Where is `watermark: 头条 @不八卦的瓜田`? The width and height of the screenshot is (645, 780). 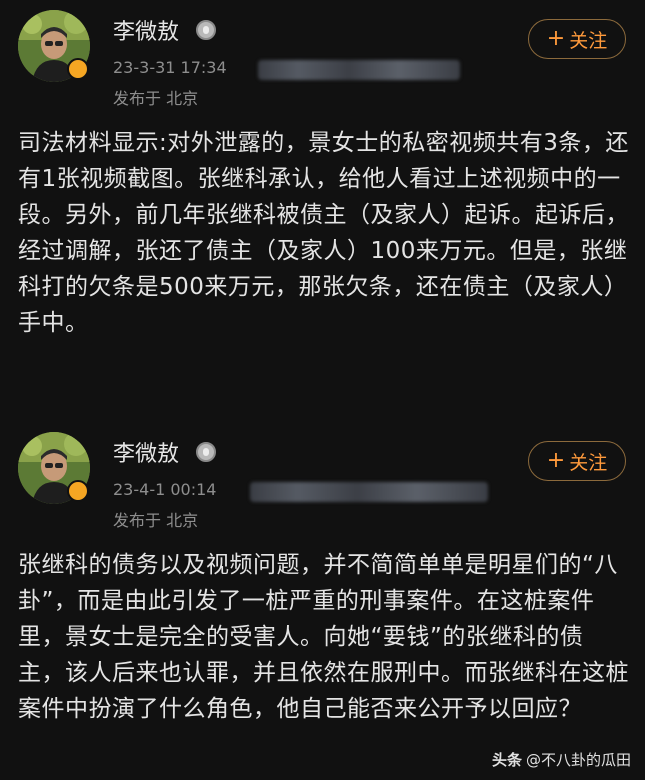 watermark: 头条 @不八卦的瓜田 is located at coordinates (561, 759).